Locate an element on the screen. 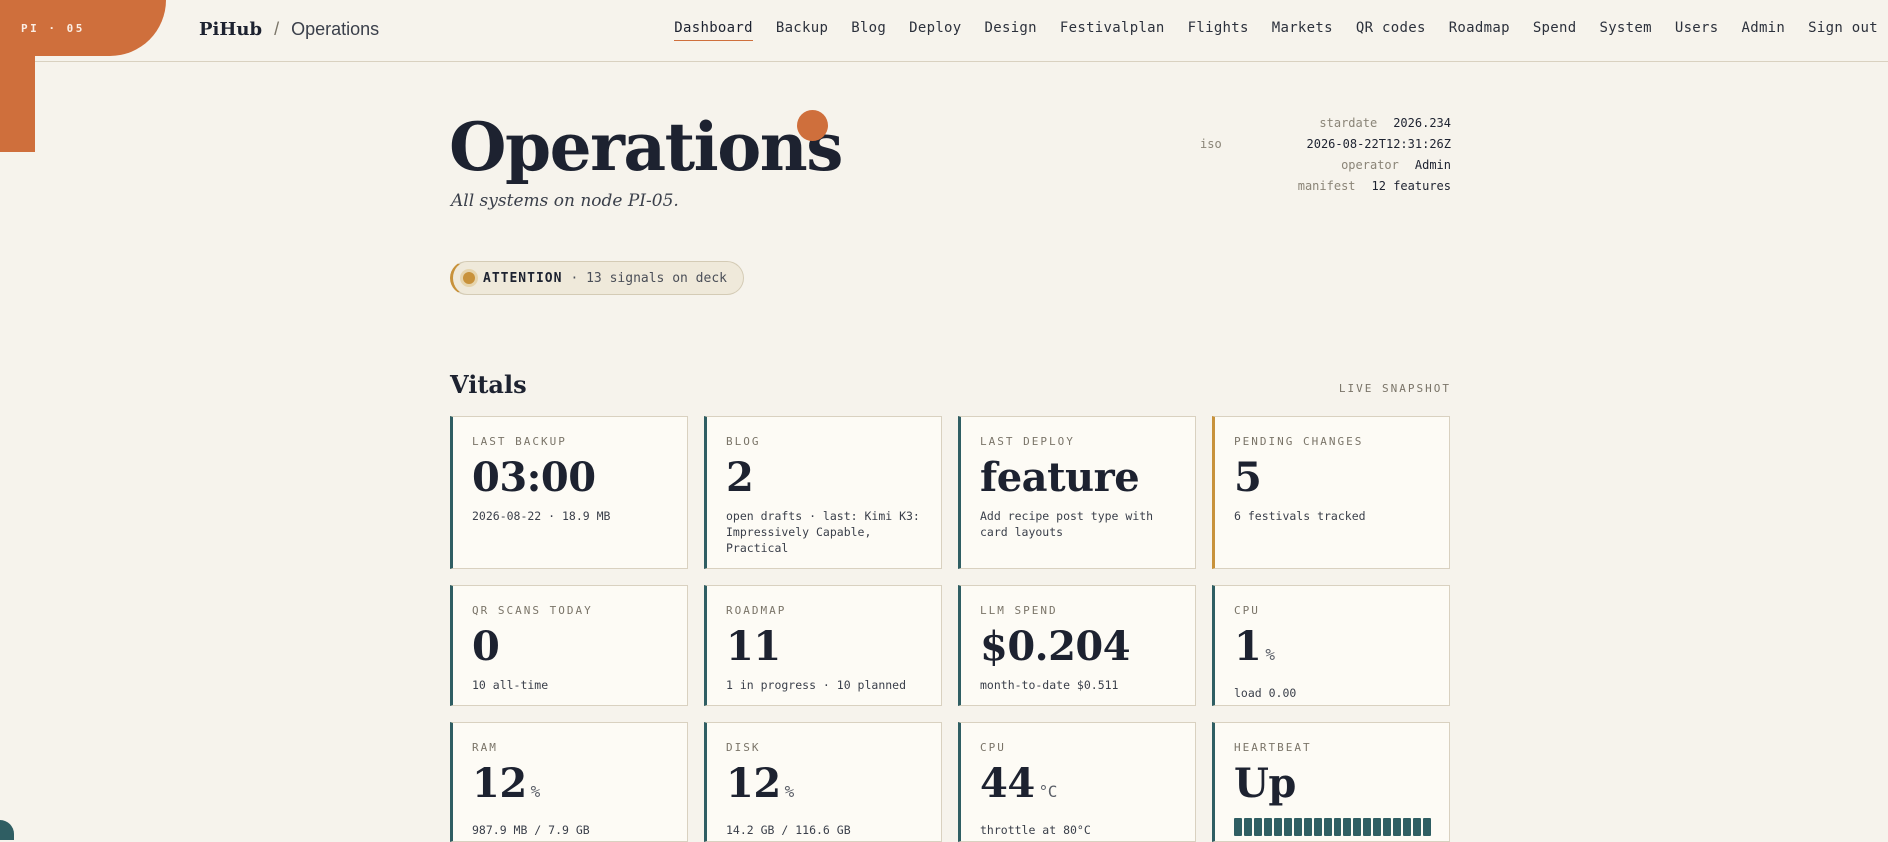 The height and width of the screenshot is (842, 1888). meta-key: operator is located at coordinates (1370, 165).